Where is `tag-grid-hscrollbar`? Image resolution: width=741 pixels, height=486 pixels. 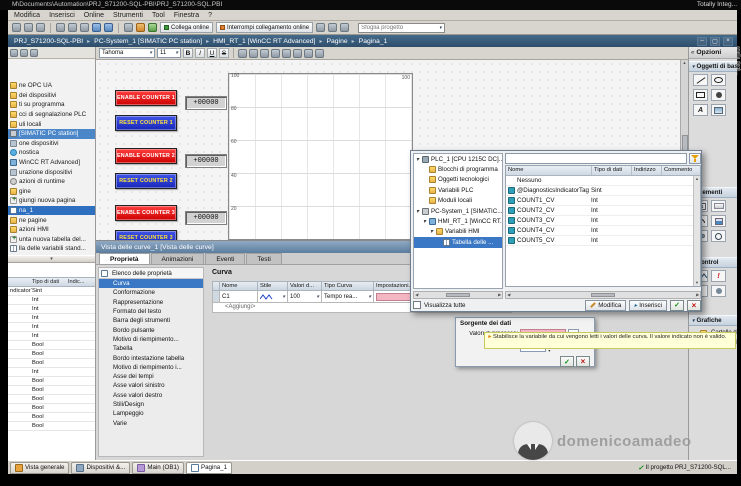
tag-grid-hscrollbar is located at coordinates (603, 295).